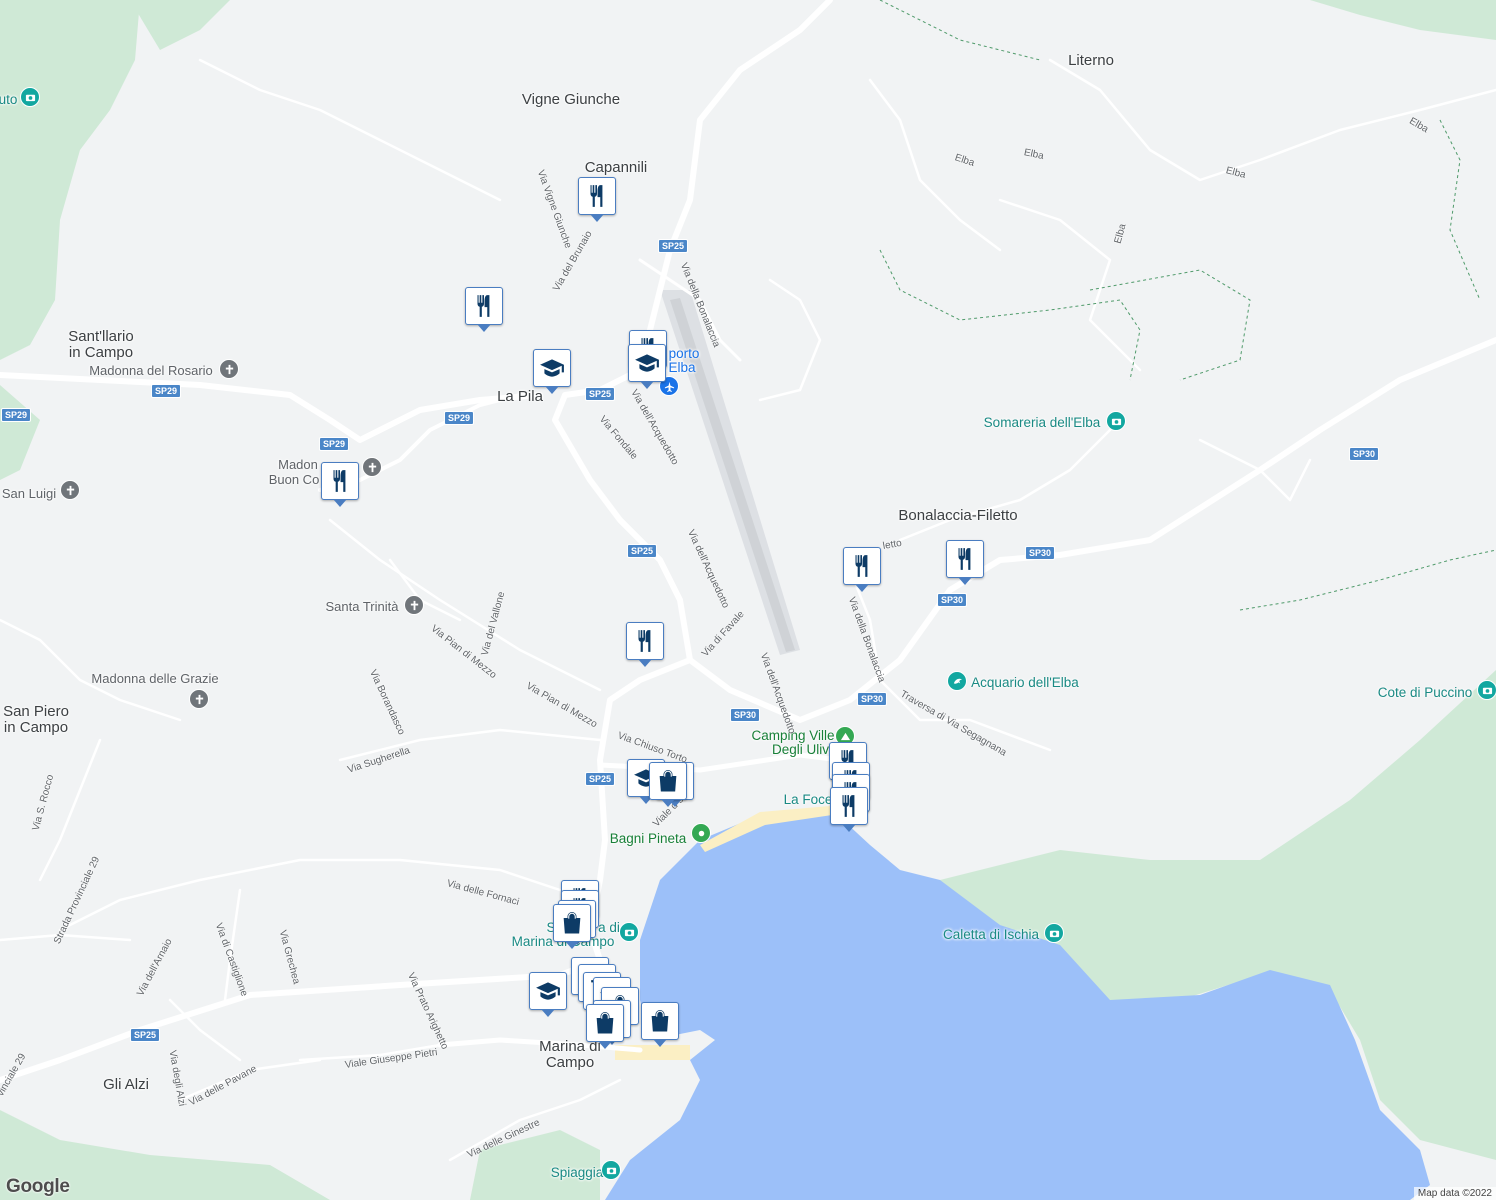  I want to click on map-attribution: Map data ©2022, so click(1454, 1193).